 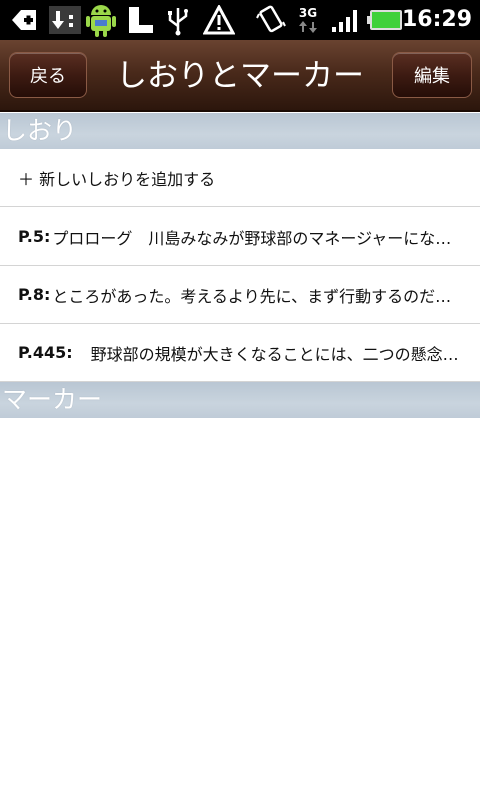 What do you see at coordinates (240, 20) in the screenshot?
I see `status-bar: 3G 16:29` at bounding box center [240, 20].